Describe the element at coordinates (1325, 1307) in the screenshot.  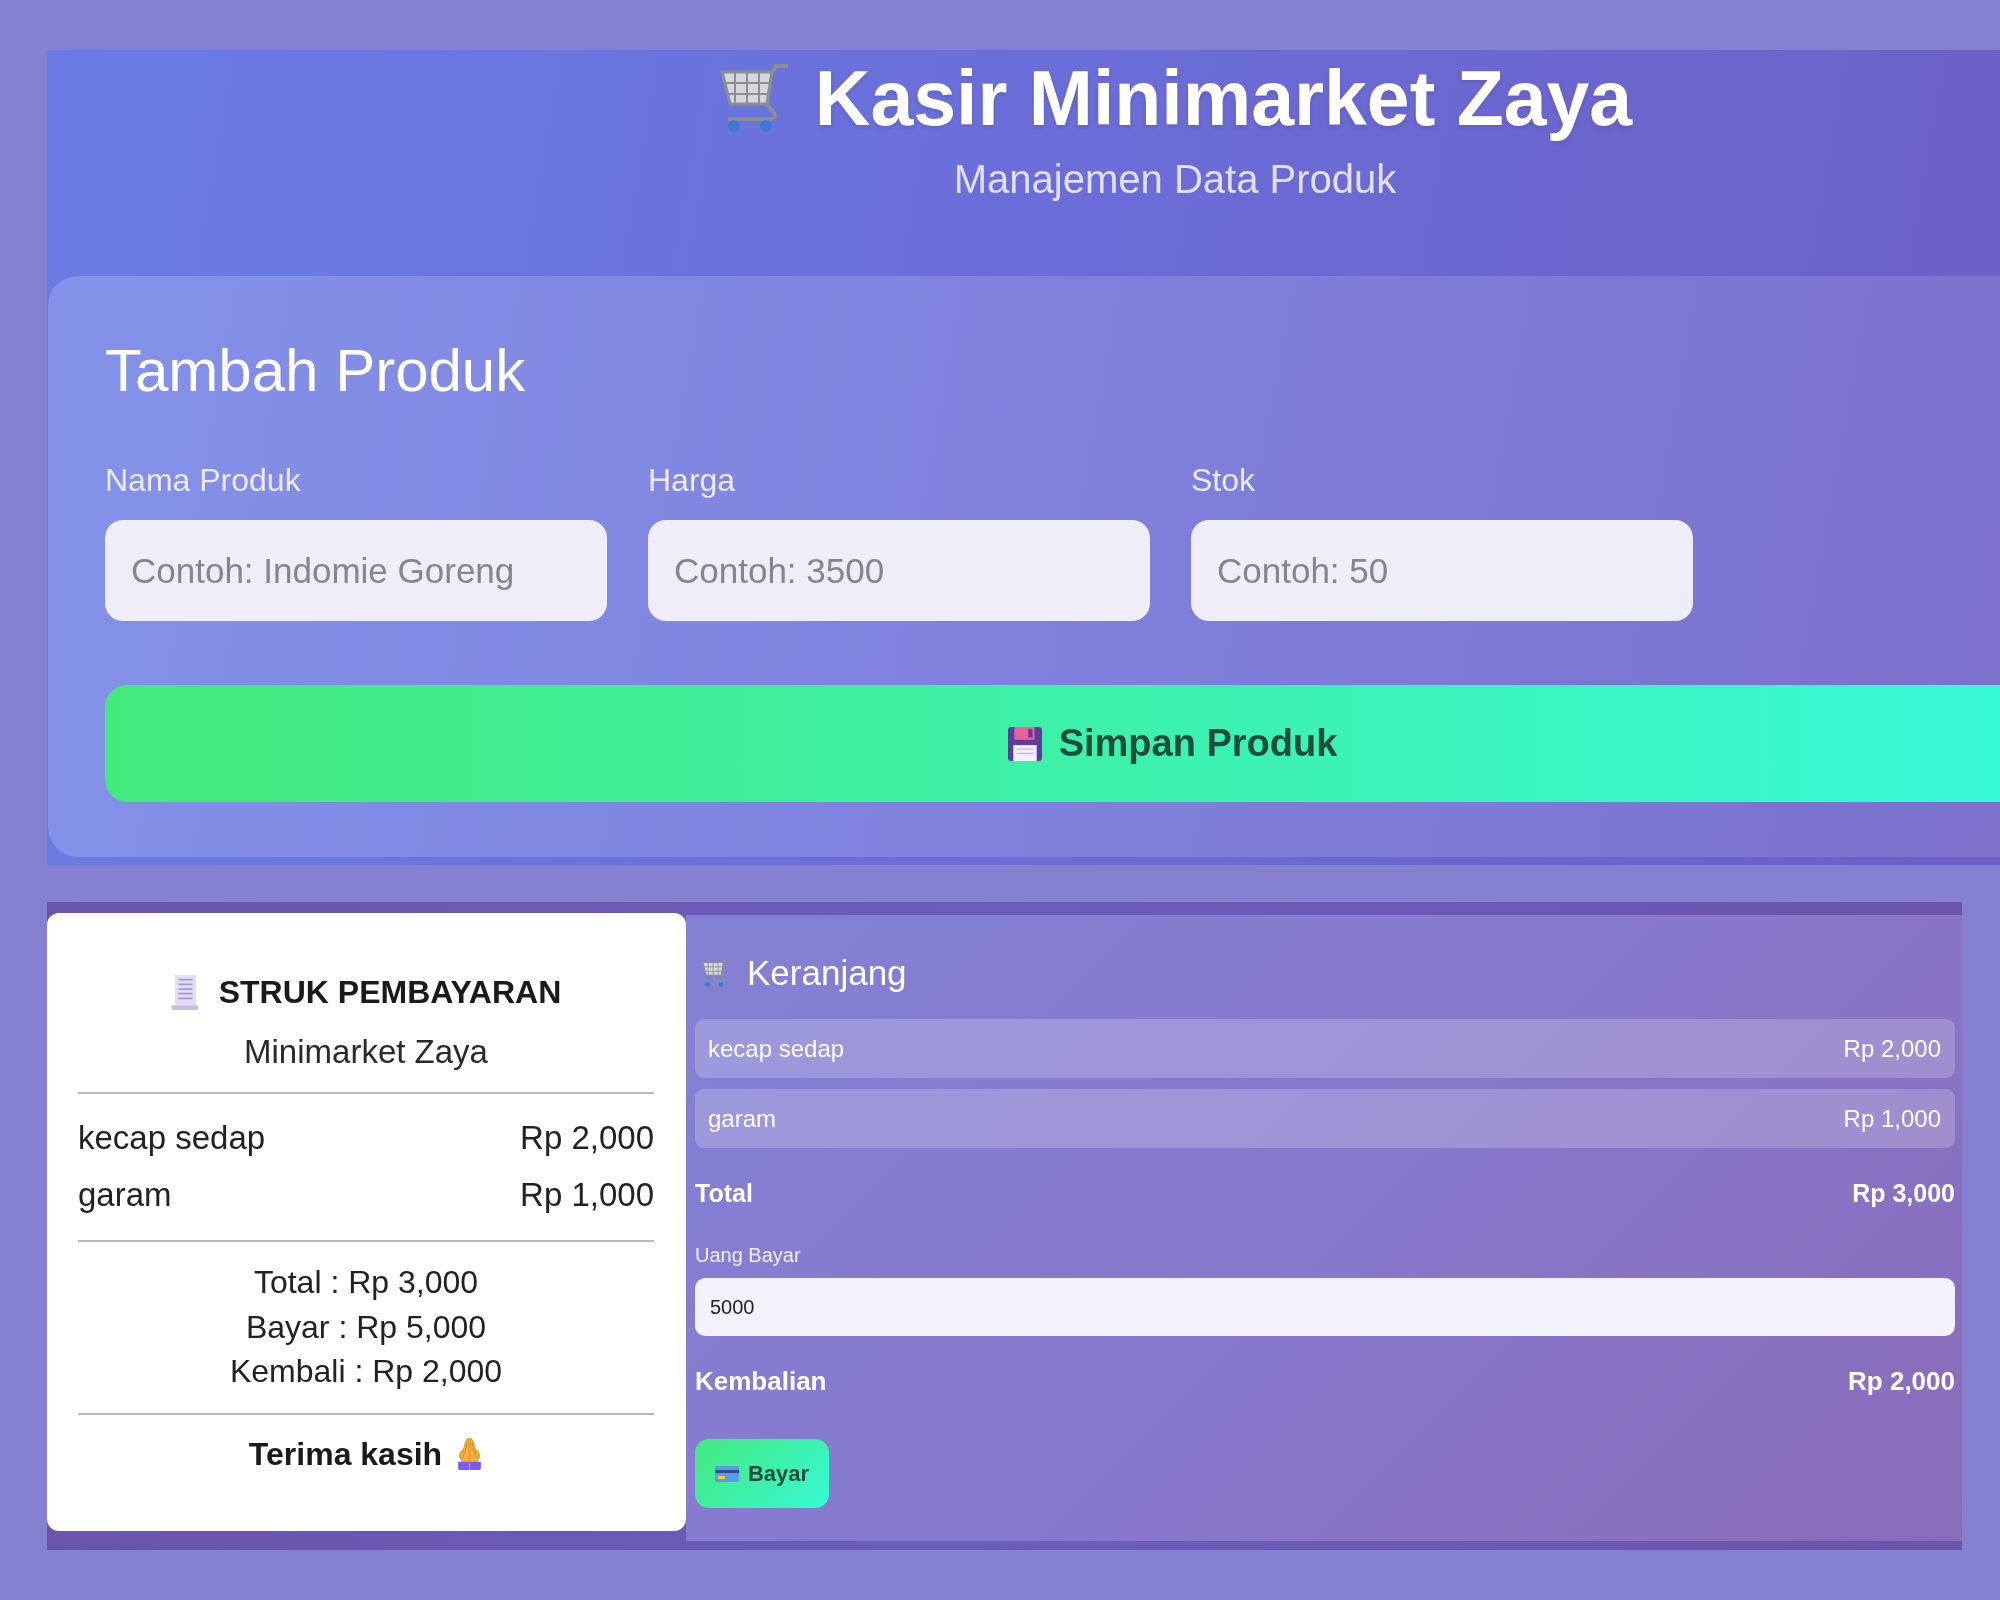
I see `payment-input: 5000` at that location.